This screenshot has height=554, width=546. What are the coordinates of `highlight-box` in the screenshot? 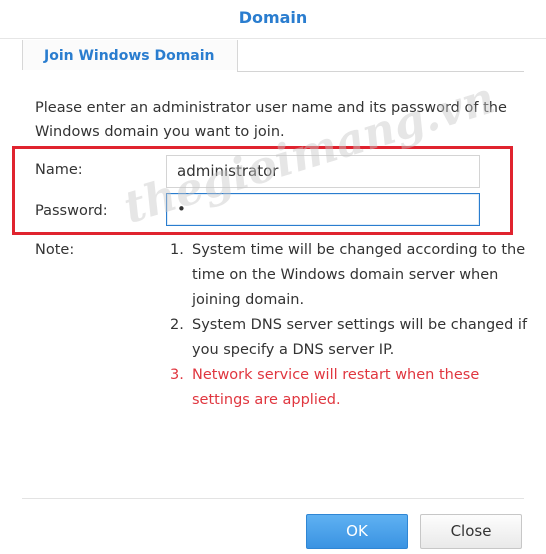 It's located at (262, 190).